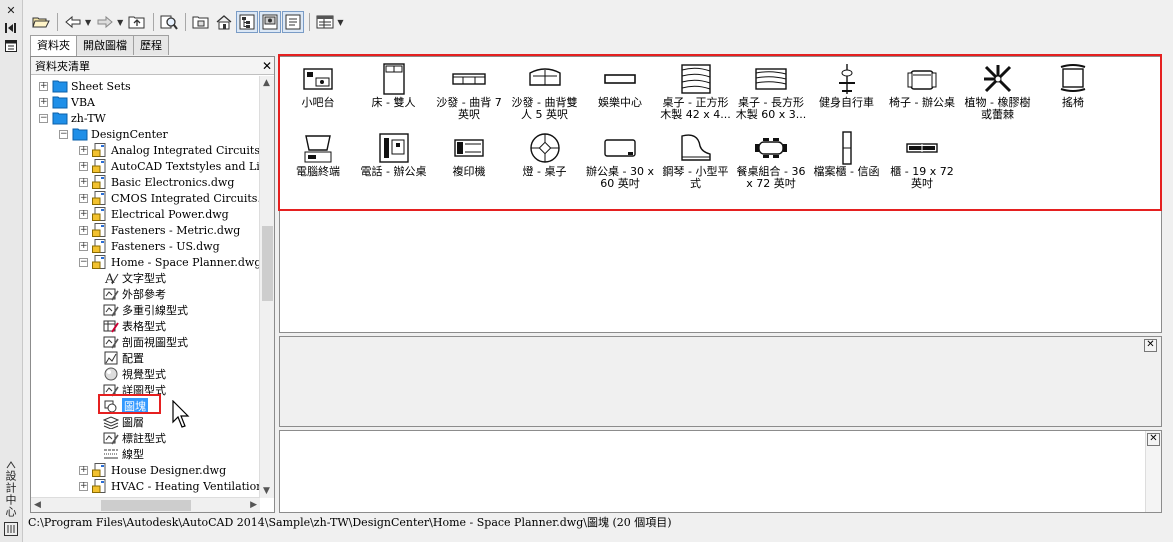 Image resolution: width=1173 pixels, height=542 pixels. Describe the element at coordinates (169, 486) in the screenshot. I see `tree-node: + HVAC - Heating Ventilation Ai` at that location.